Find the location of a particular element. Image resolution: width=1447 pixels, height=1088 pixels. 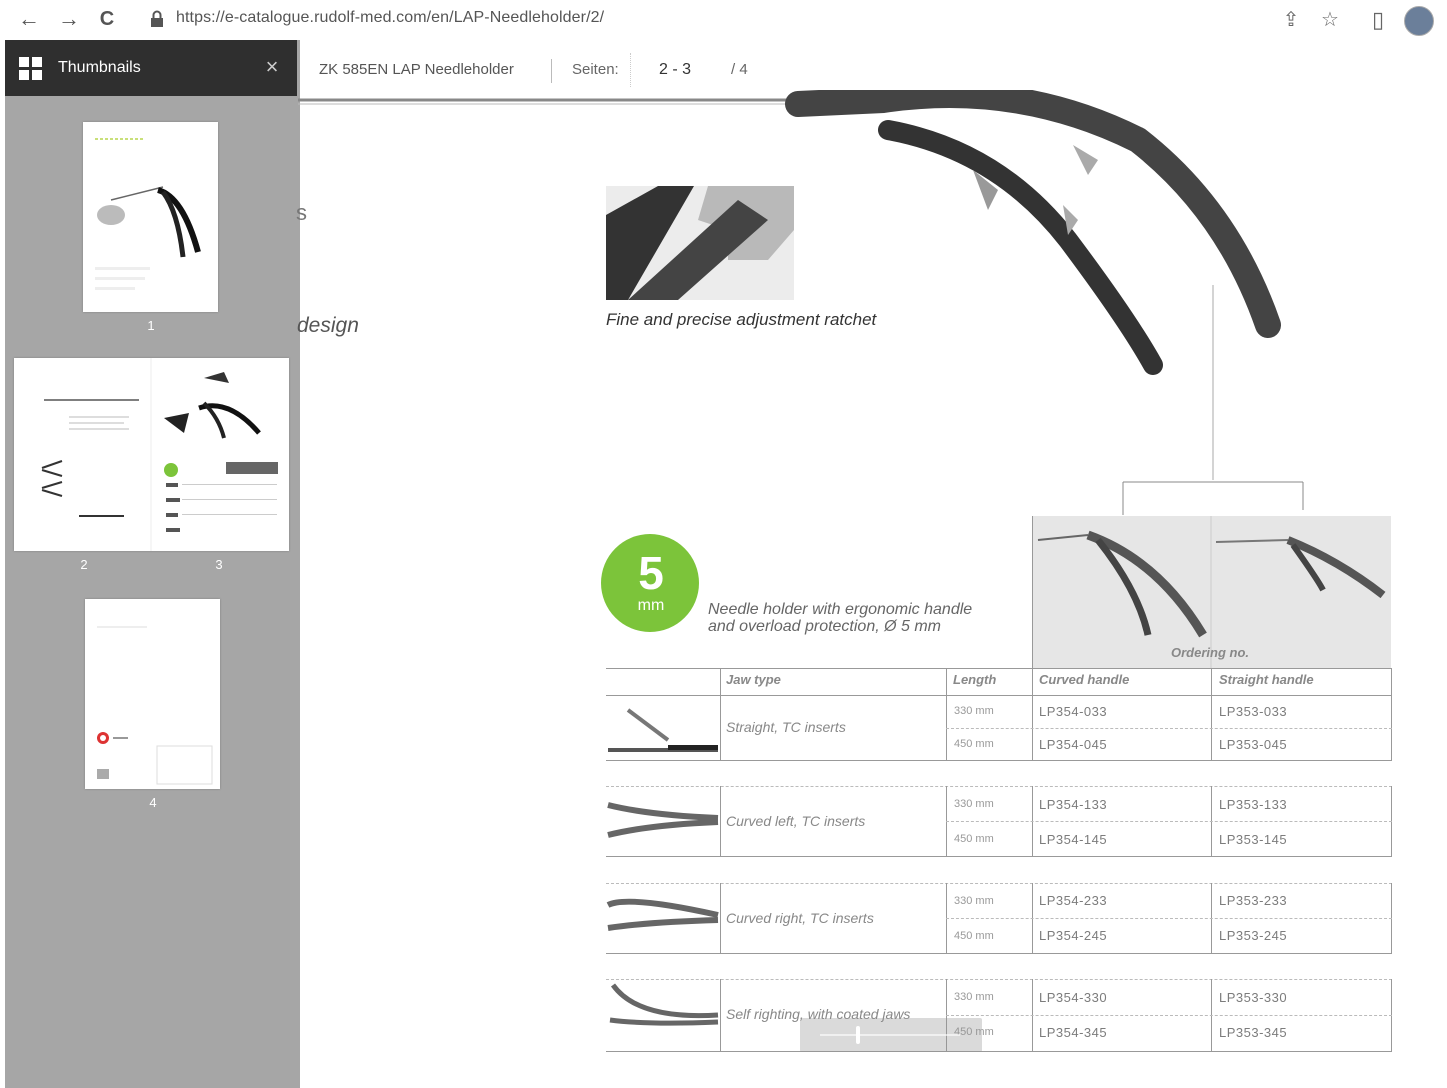

back-arrow-icon: ← is located at coordinates (29, 19).